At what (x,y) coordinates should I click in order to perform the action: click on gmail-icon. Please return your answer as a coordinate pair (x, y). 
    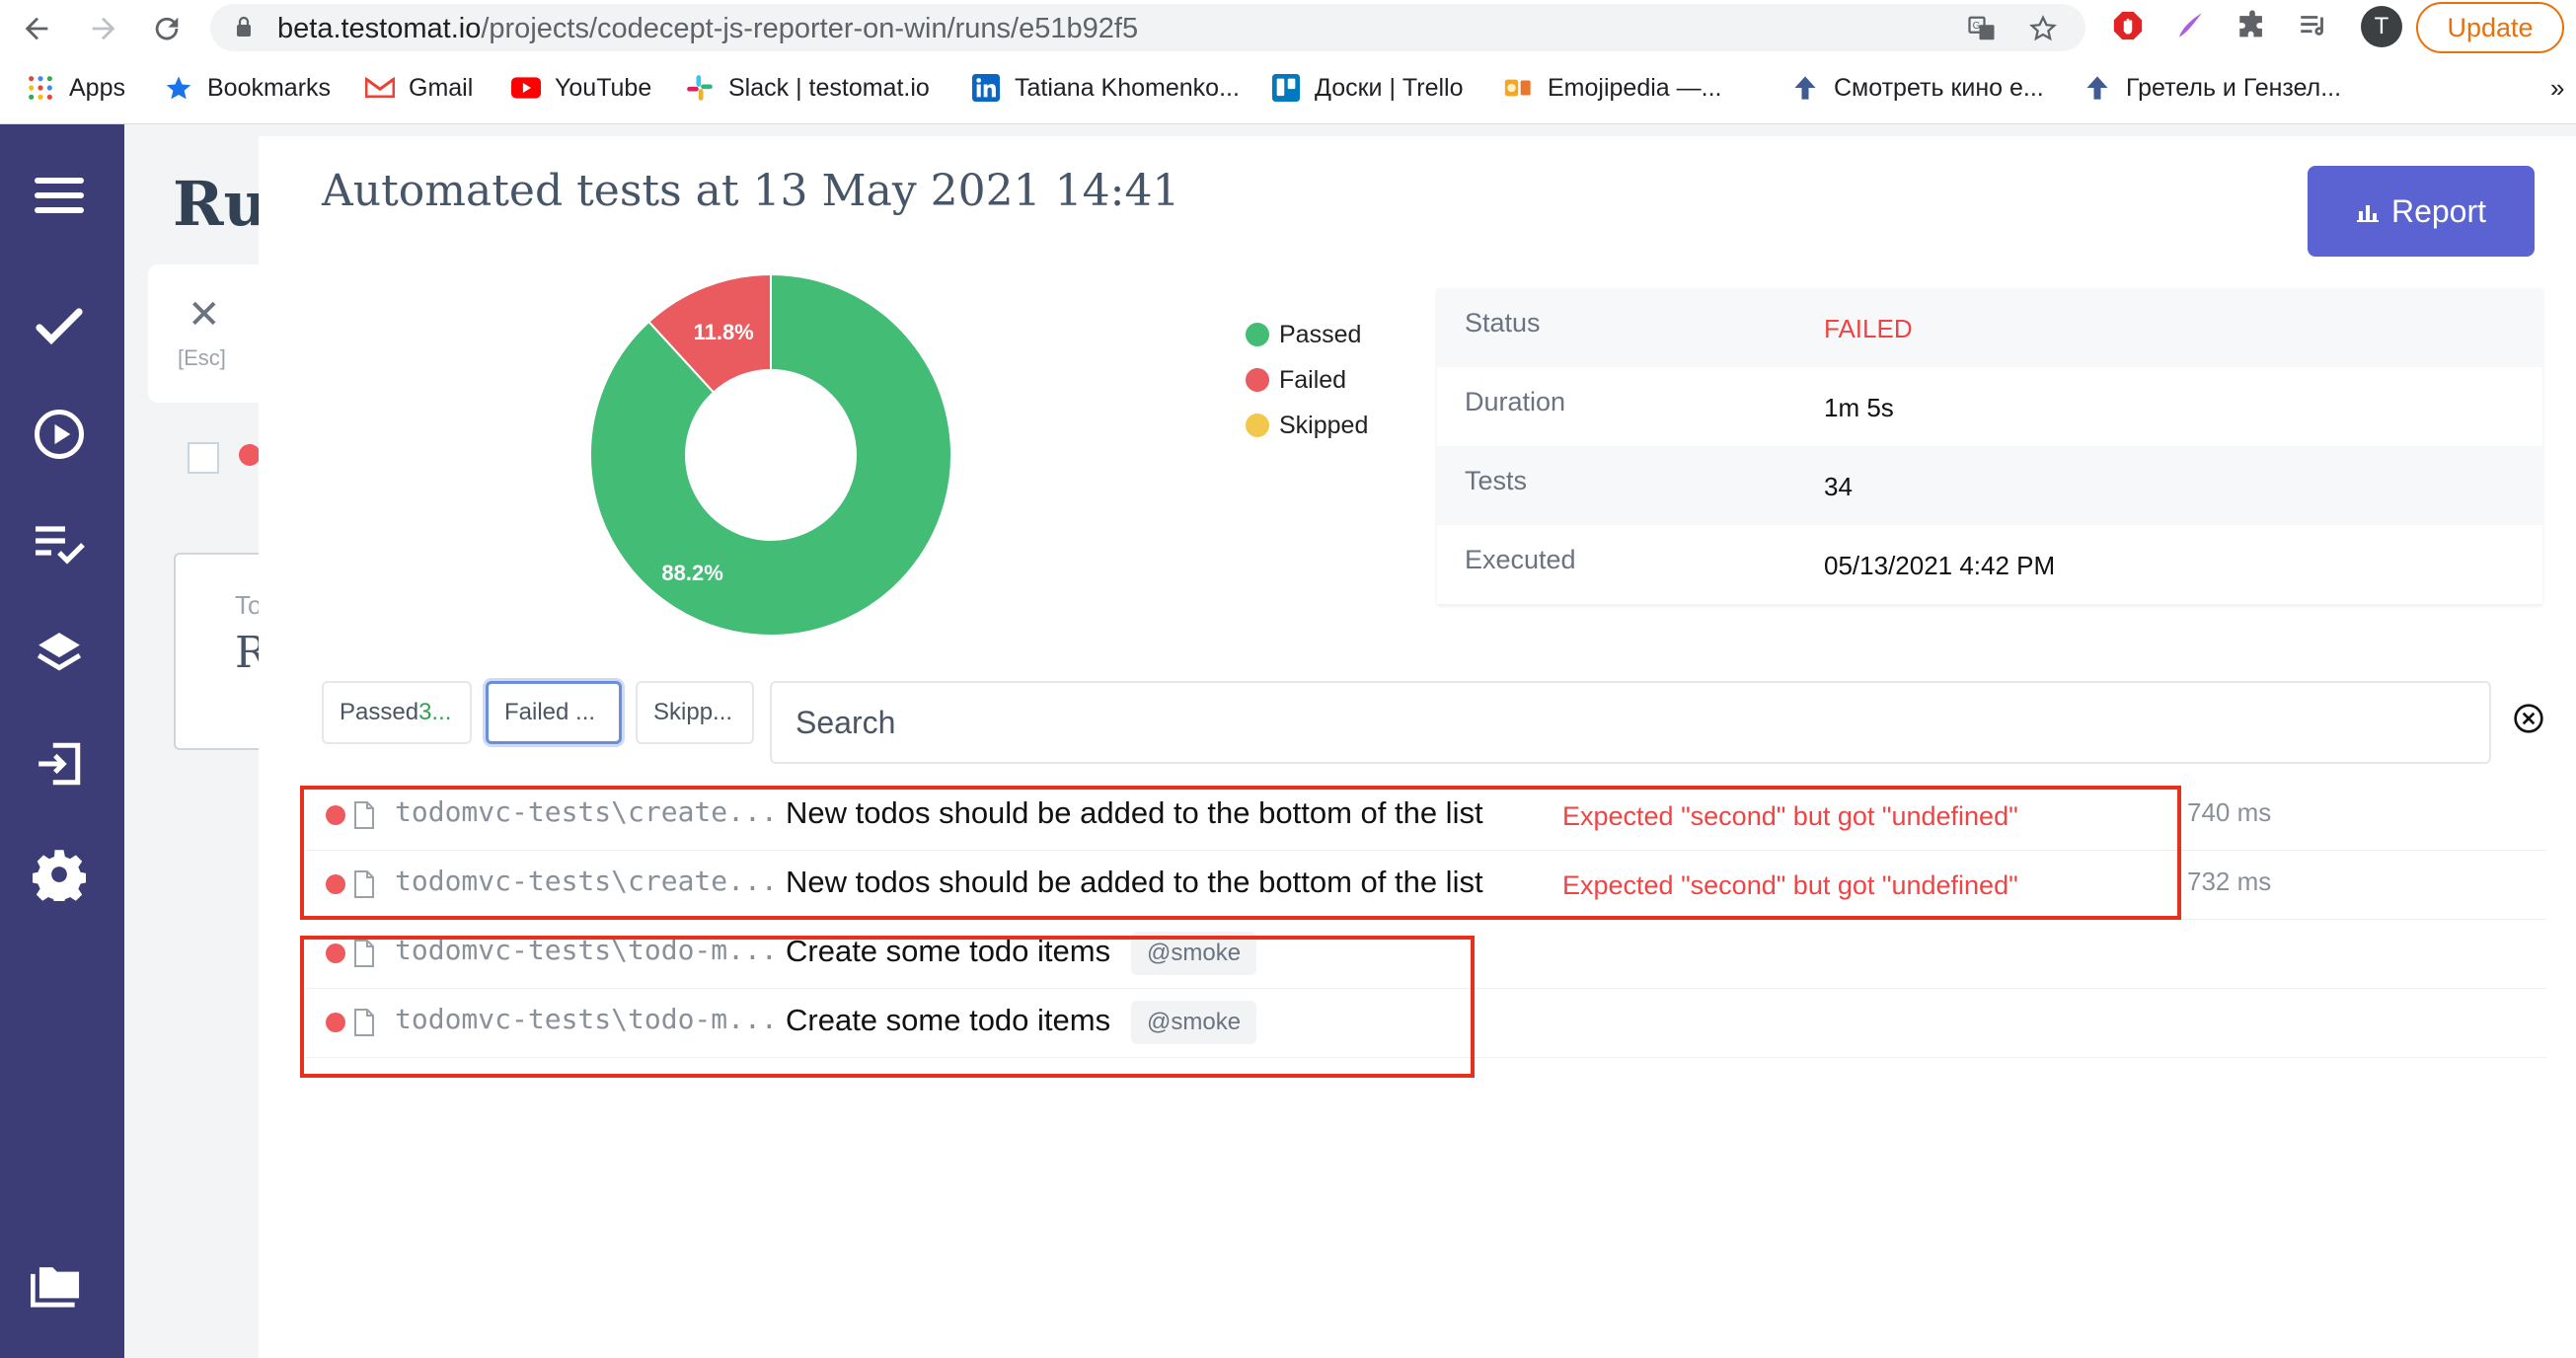
    Looking at the image, I should click on (380, 88).